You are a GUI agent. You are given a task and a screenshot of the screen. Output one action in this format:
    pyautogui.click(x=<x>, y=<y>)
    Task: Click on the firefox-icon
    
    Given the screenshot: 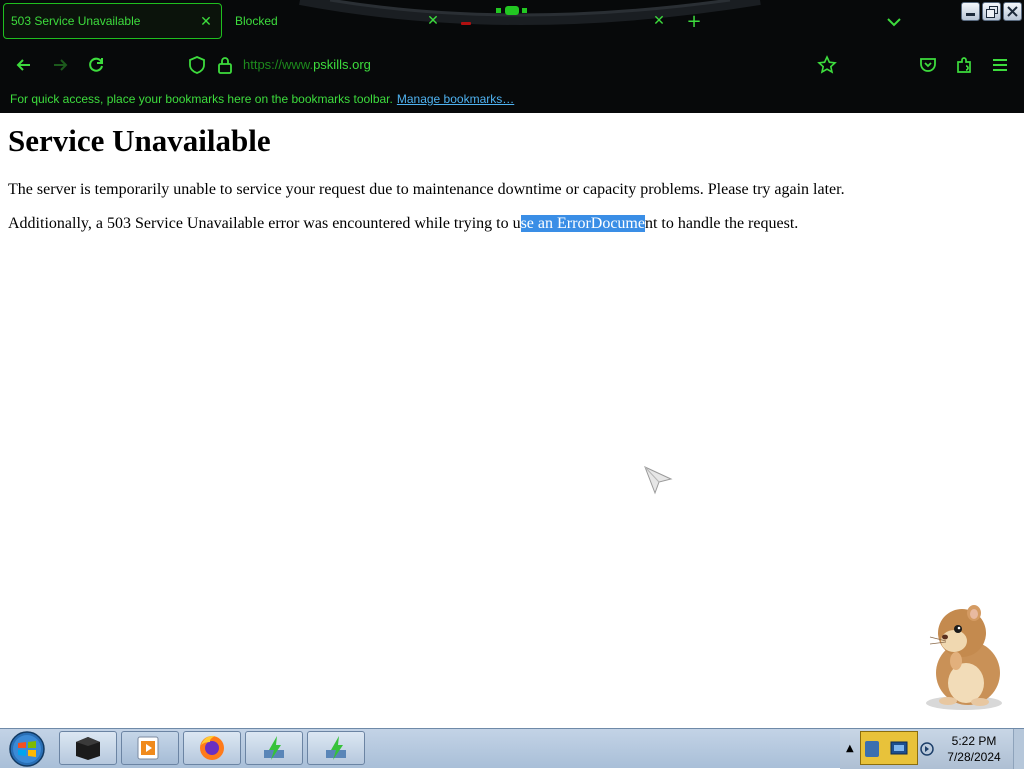 What is the action you would take?
    pyautogui.click(x=212, y=747)
    